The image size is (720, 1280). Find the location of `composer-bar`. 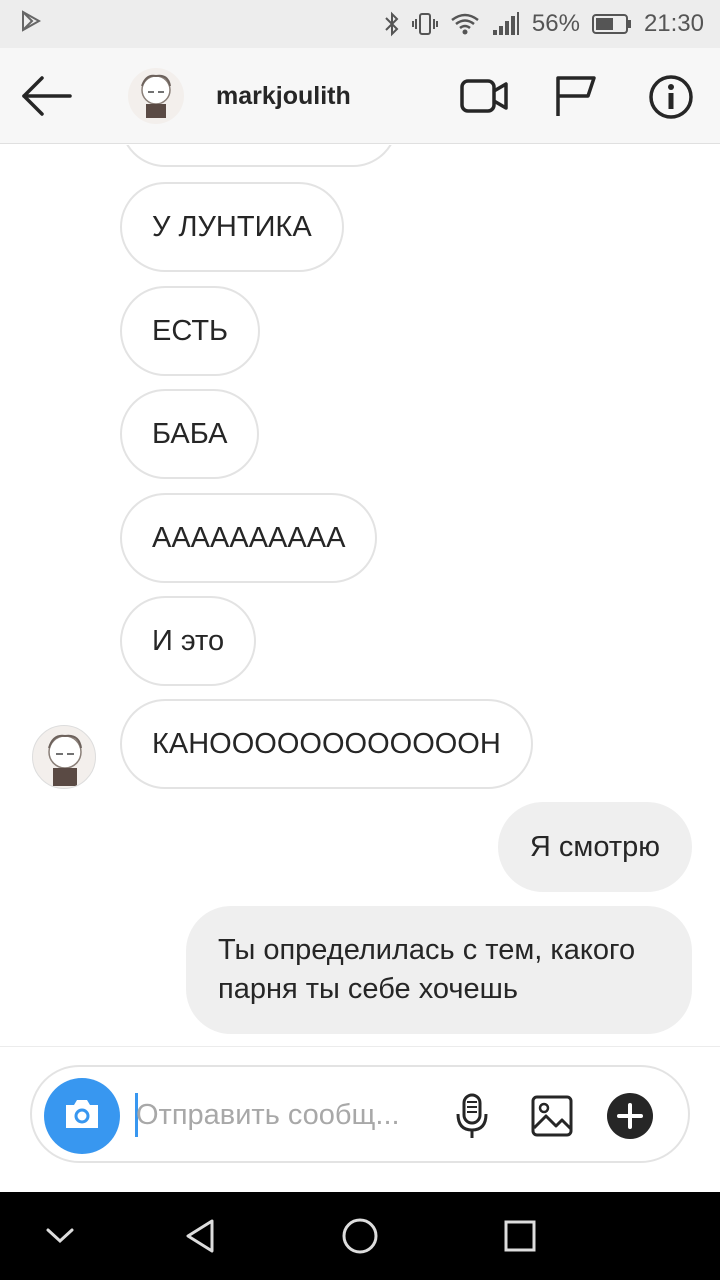

composer-bar is located at coordinates (360, 1119).